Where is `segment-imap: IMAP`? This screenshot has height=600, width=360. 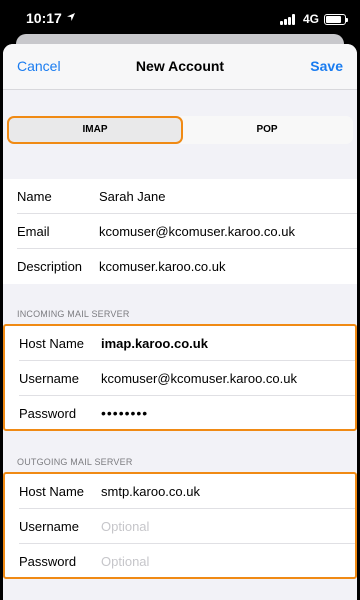
segment-imap: IMAP is located at coordinates (95, 130).